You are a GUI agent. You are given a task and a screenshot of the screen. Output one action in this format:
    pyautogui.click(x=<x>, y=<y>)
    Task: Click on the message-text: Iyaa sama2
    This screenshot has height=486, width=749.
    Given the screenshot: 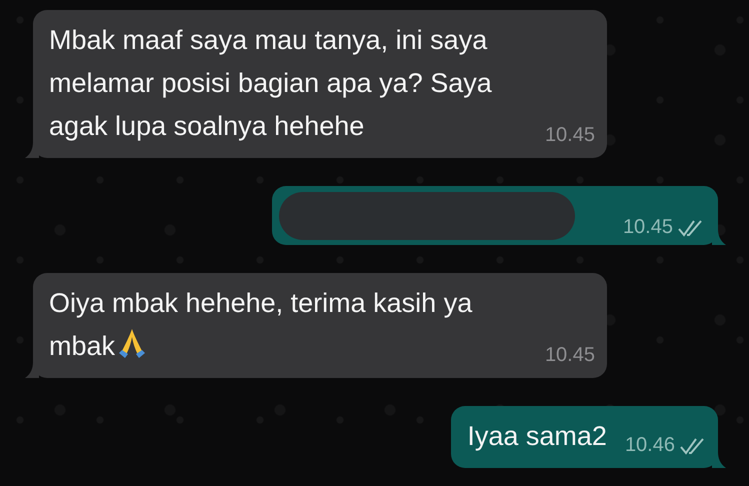 What is the action you would take?
    pyautogui.click(x=537, y=436)
    